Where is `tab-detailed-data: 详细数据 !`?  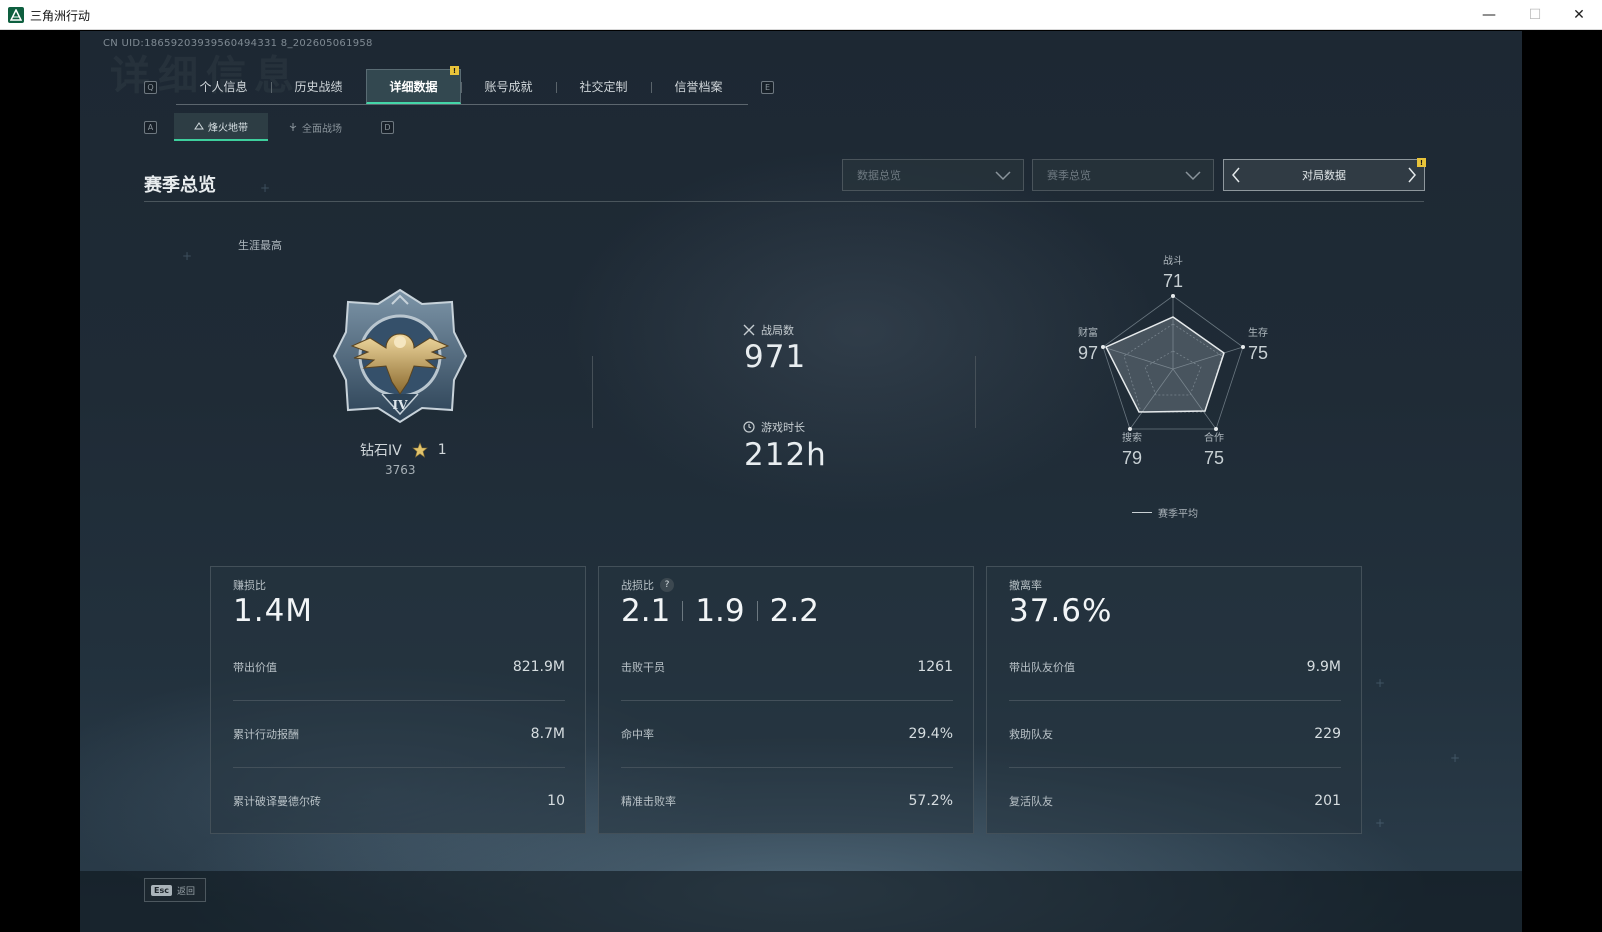
tab-detailed-data: 详细数据 ! is located at coordinates (413, 85).